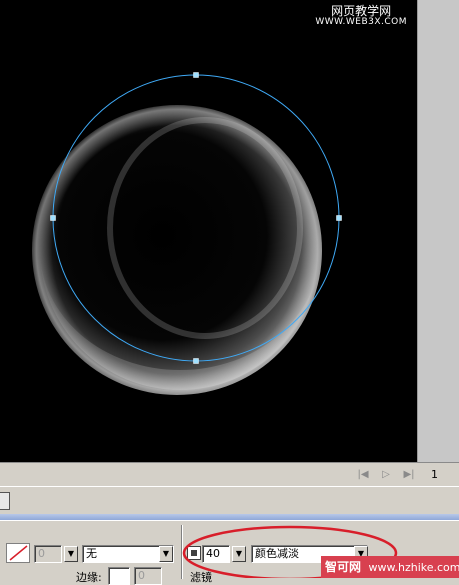 The width and height of the screenshot is (459, 585). Describe the element at coordinates (89, 577) in the screenshot. I see `edge-label: 边缘:` at that location.